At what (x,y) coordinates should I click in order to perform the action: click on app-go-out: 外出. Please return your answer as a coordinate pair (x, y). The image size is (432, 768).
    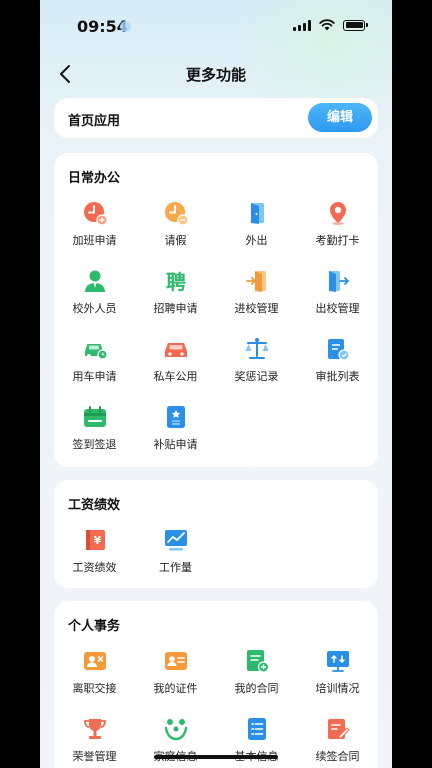
    Looking at the image, I should click on (256, 231).